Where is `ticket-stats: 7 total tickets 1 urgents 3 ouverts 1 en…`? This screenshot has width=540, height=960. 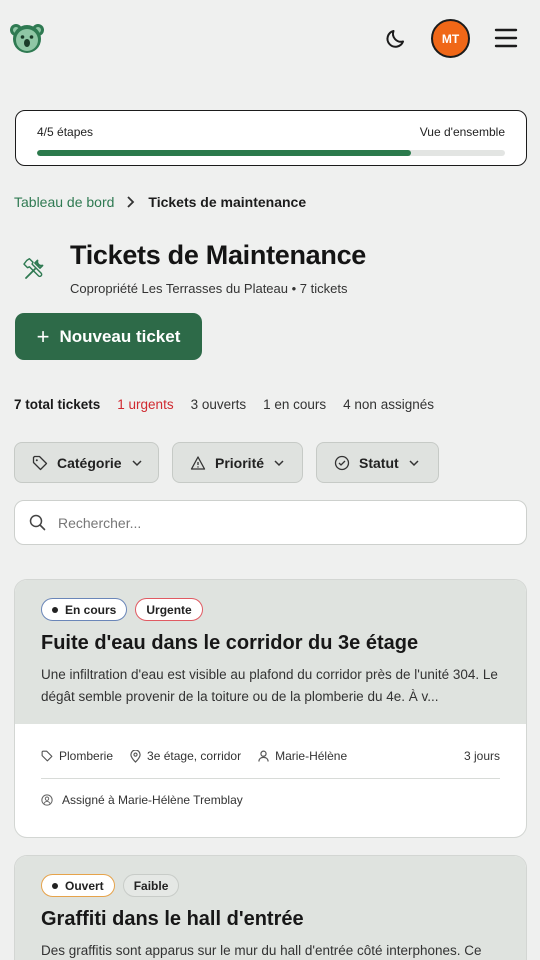 ticket-stats: 7 total tickets 1 urgents 3 ouverts 1 en… is located at coordinates (224, 404).